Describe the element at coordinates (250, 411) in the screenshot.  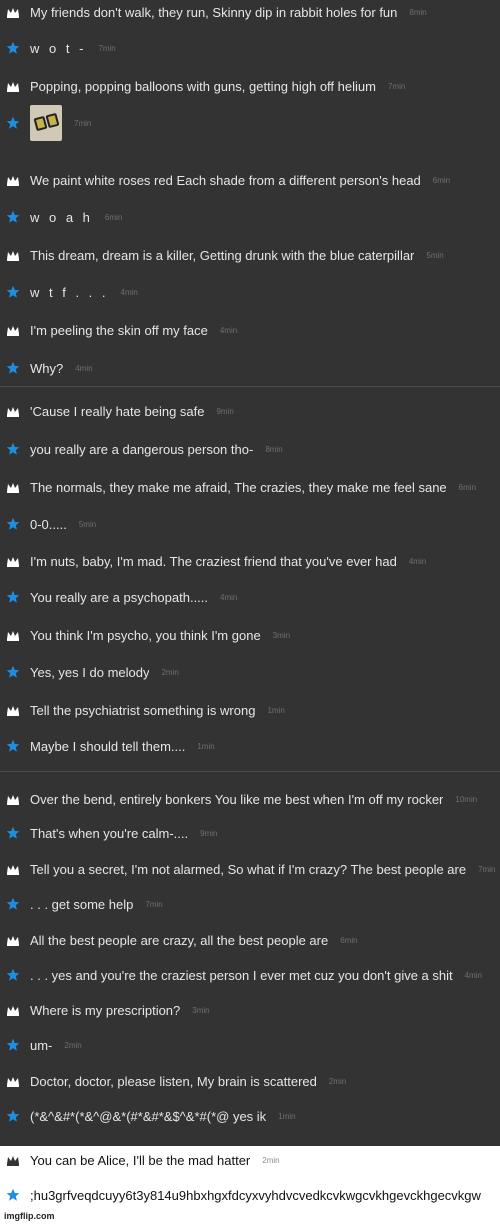
I see `message-row: 'Cause I really hate being safe 9min` at that location.